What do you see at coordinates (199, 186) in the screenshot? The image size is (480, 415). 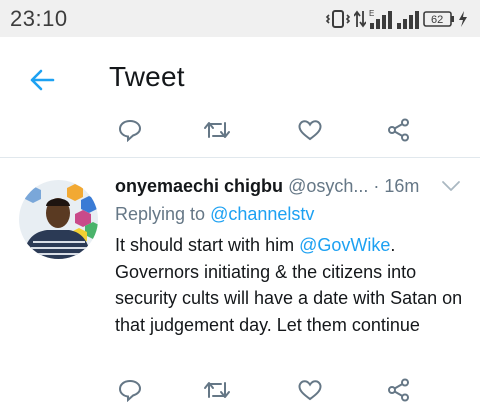 I see `author-name: onyemaechi chigbu` at bounding box center [199, 186].